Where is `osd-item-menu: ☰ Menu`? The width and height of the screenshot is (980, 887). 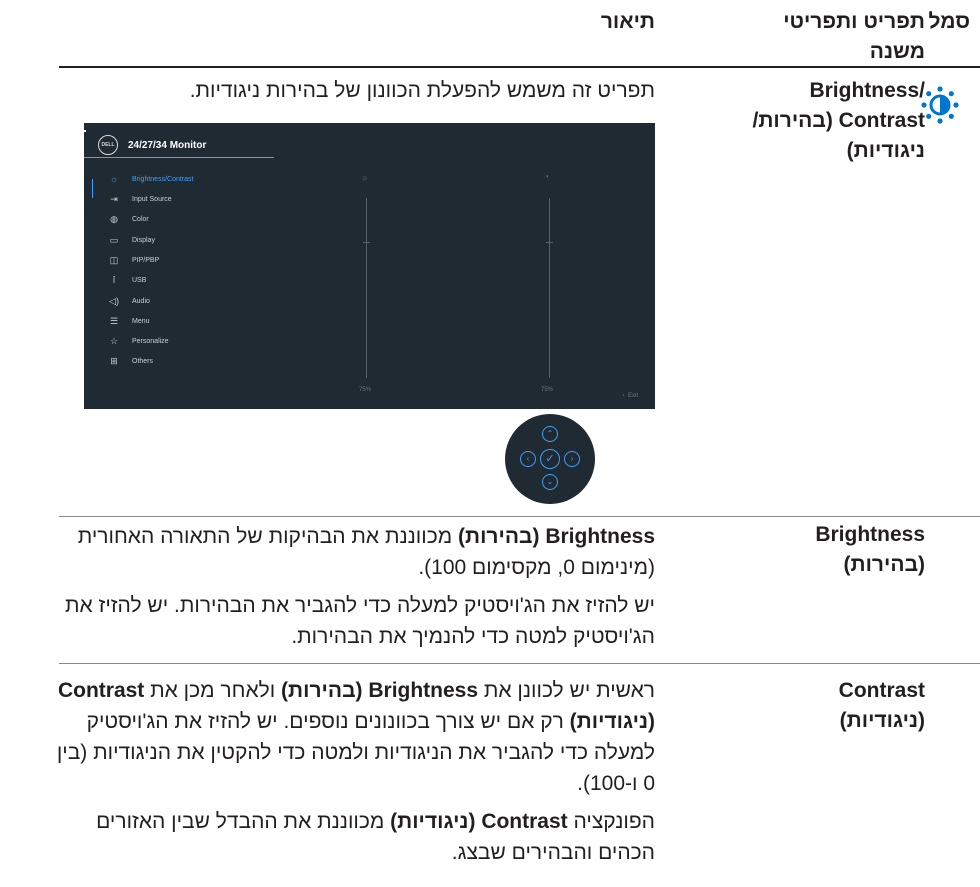
osd-item-menu: ☰ Menu is located at coordinates (128, 321).